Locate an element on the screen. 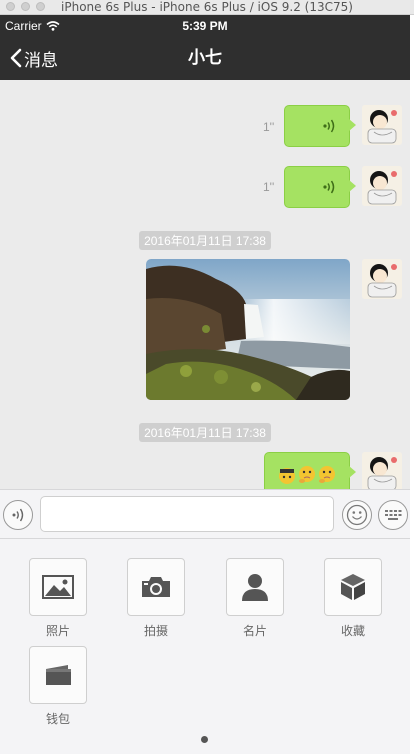  input-bar is located at coordinates (205, 514).